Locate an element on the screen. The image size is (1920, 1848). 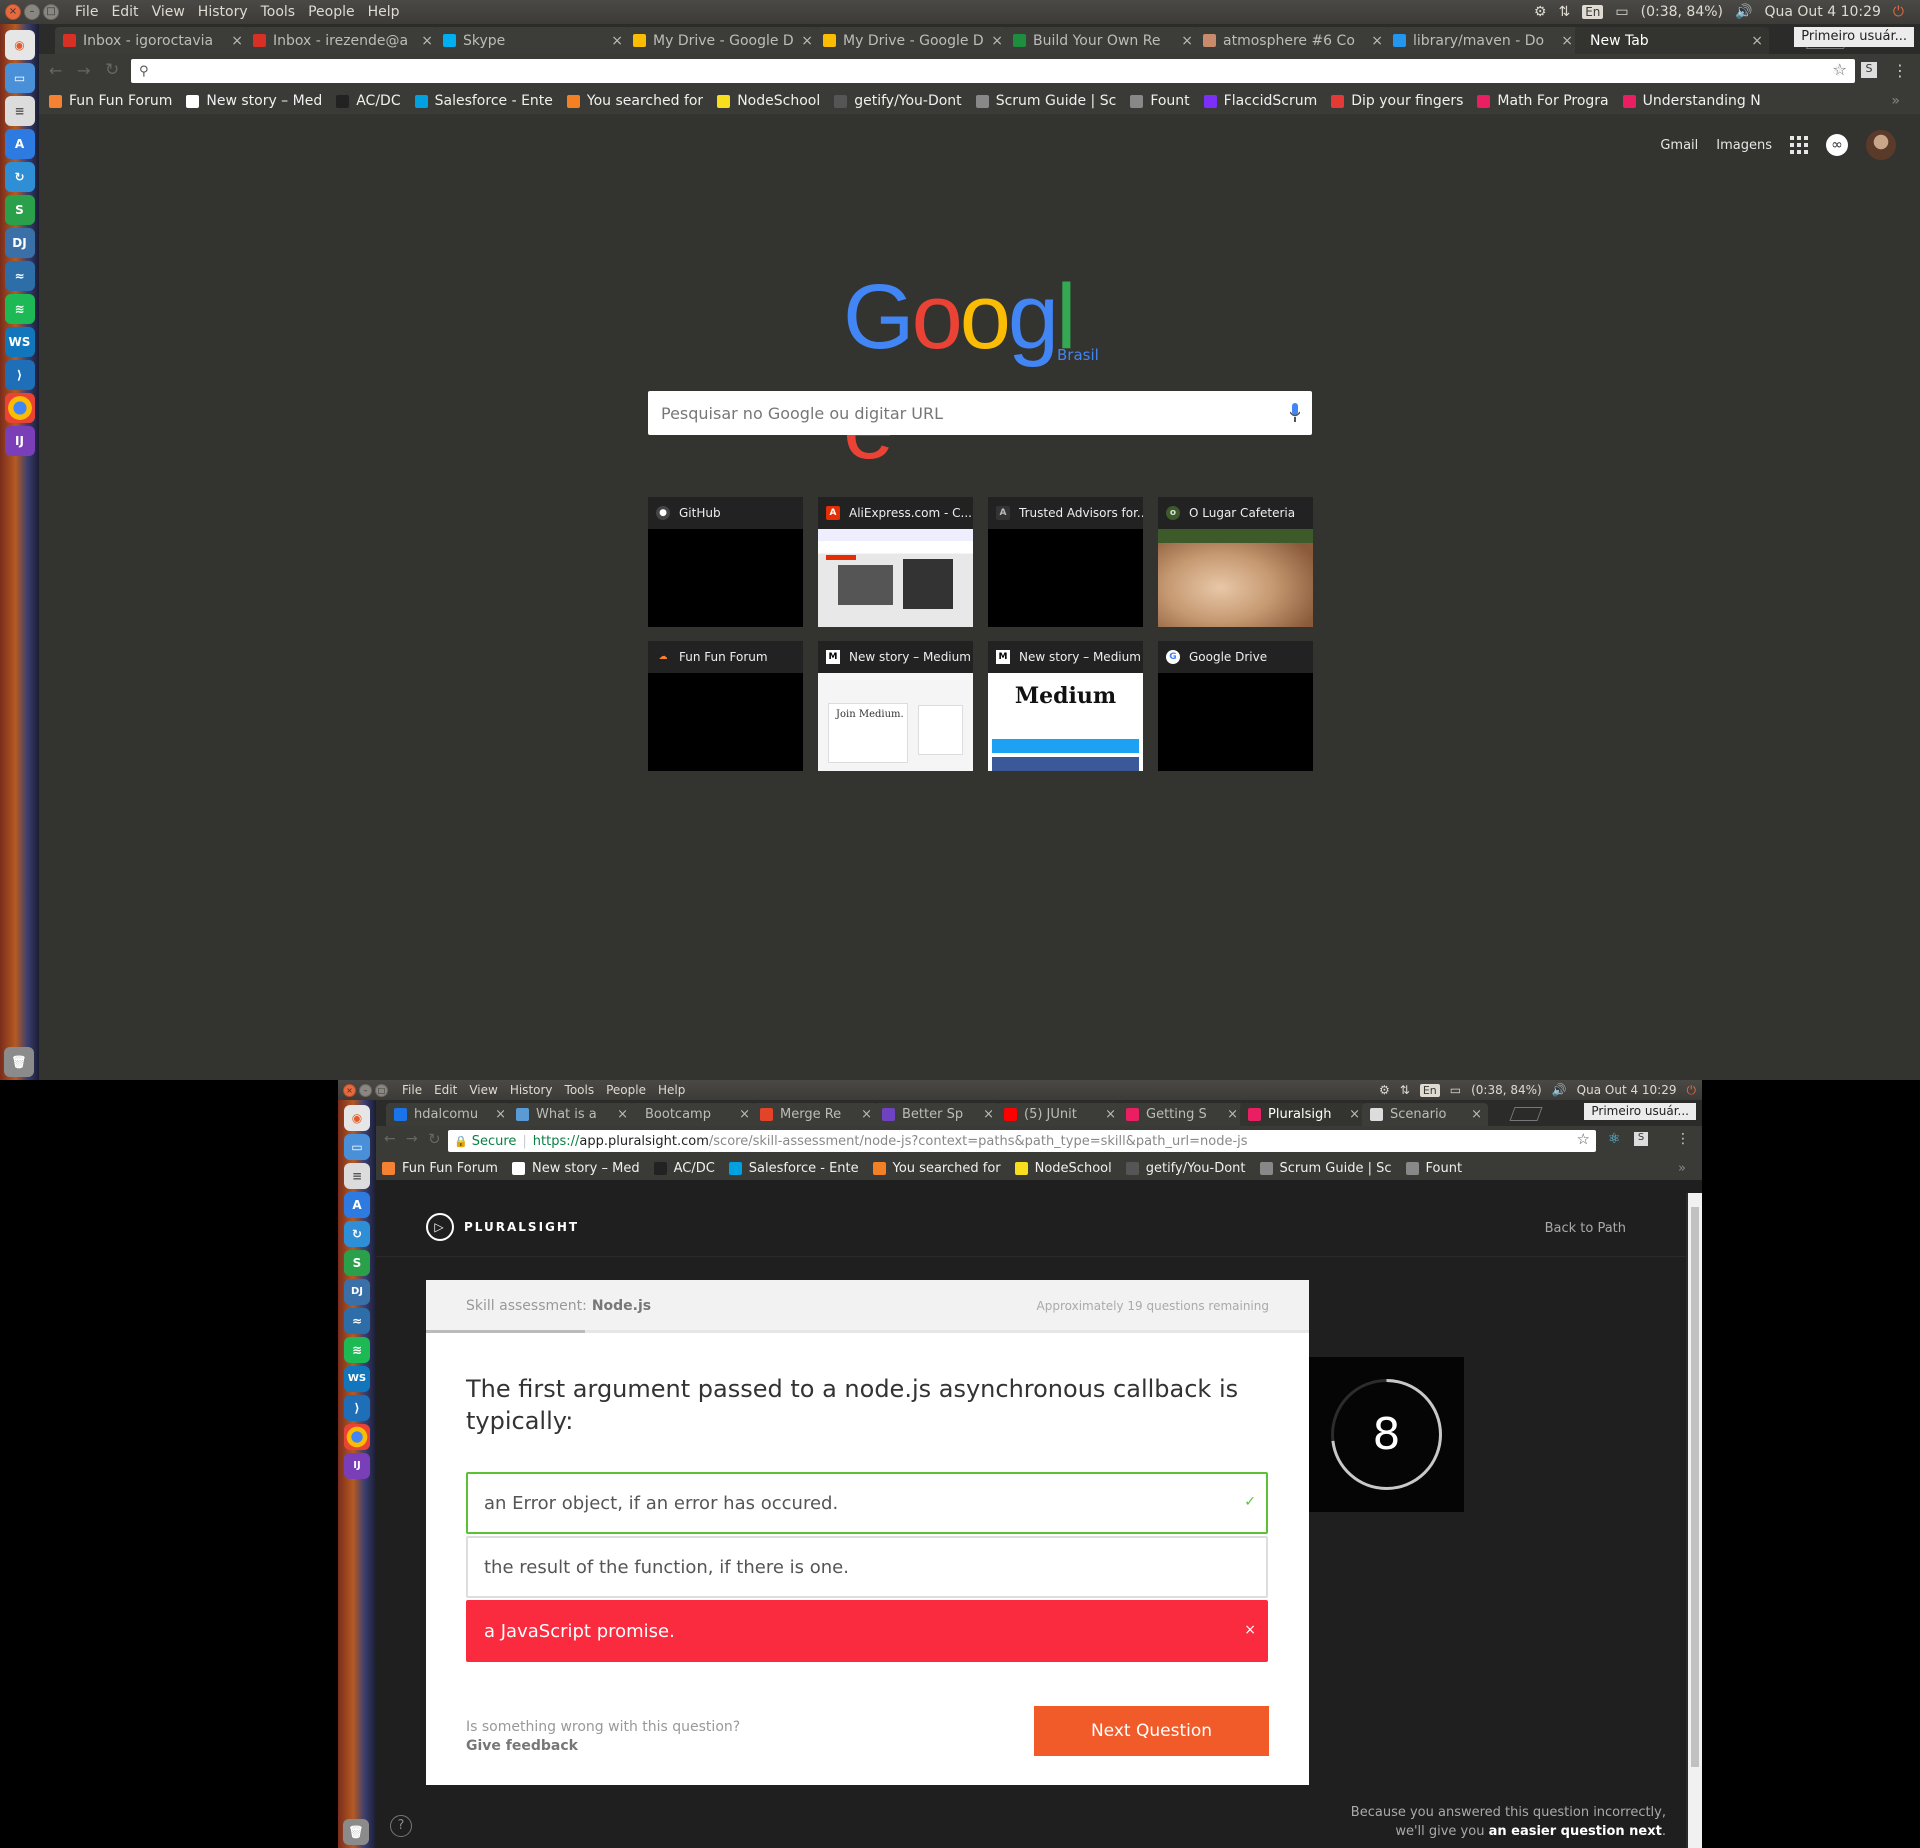
bookmark-item: FlaccidScrum is located at coordinates (1260, 101).